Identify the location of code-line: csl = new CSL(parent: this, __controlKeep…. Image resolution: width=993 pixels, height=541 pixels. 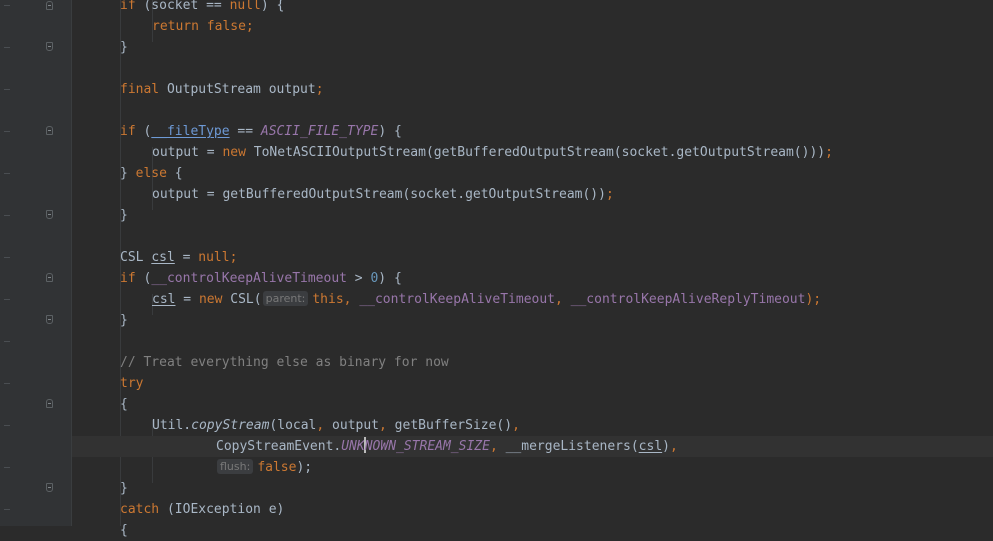
(487, 299).